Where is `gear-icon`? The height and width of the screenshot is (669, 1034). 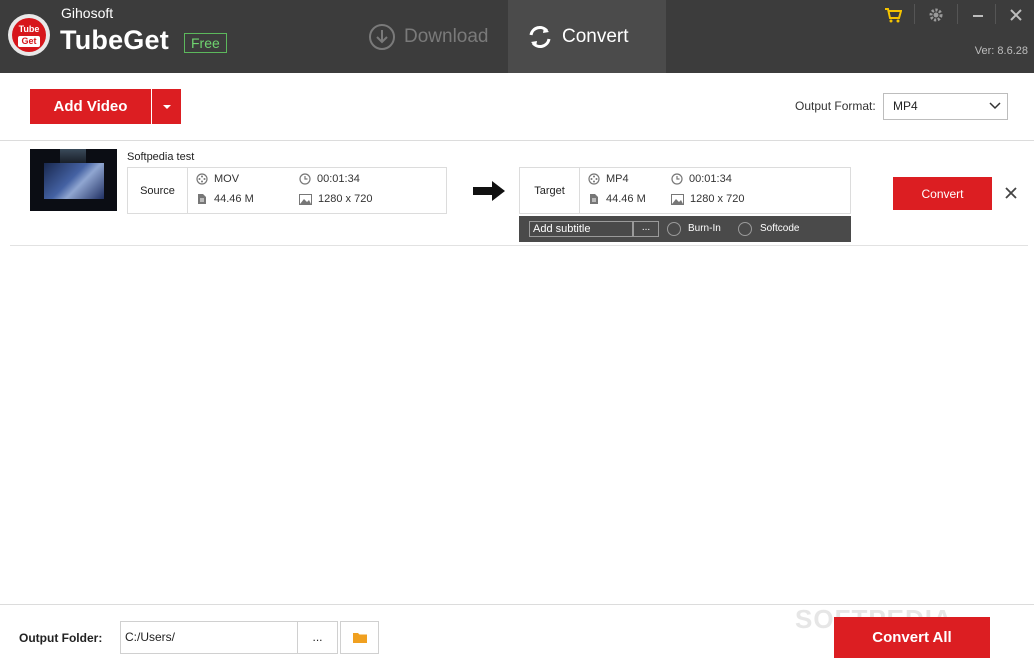 gear-icon is located at coordinates (936, 15).